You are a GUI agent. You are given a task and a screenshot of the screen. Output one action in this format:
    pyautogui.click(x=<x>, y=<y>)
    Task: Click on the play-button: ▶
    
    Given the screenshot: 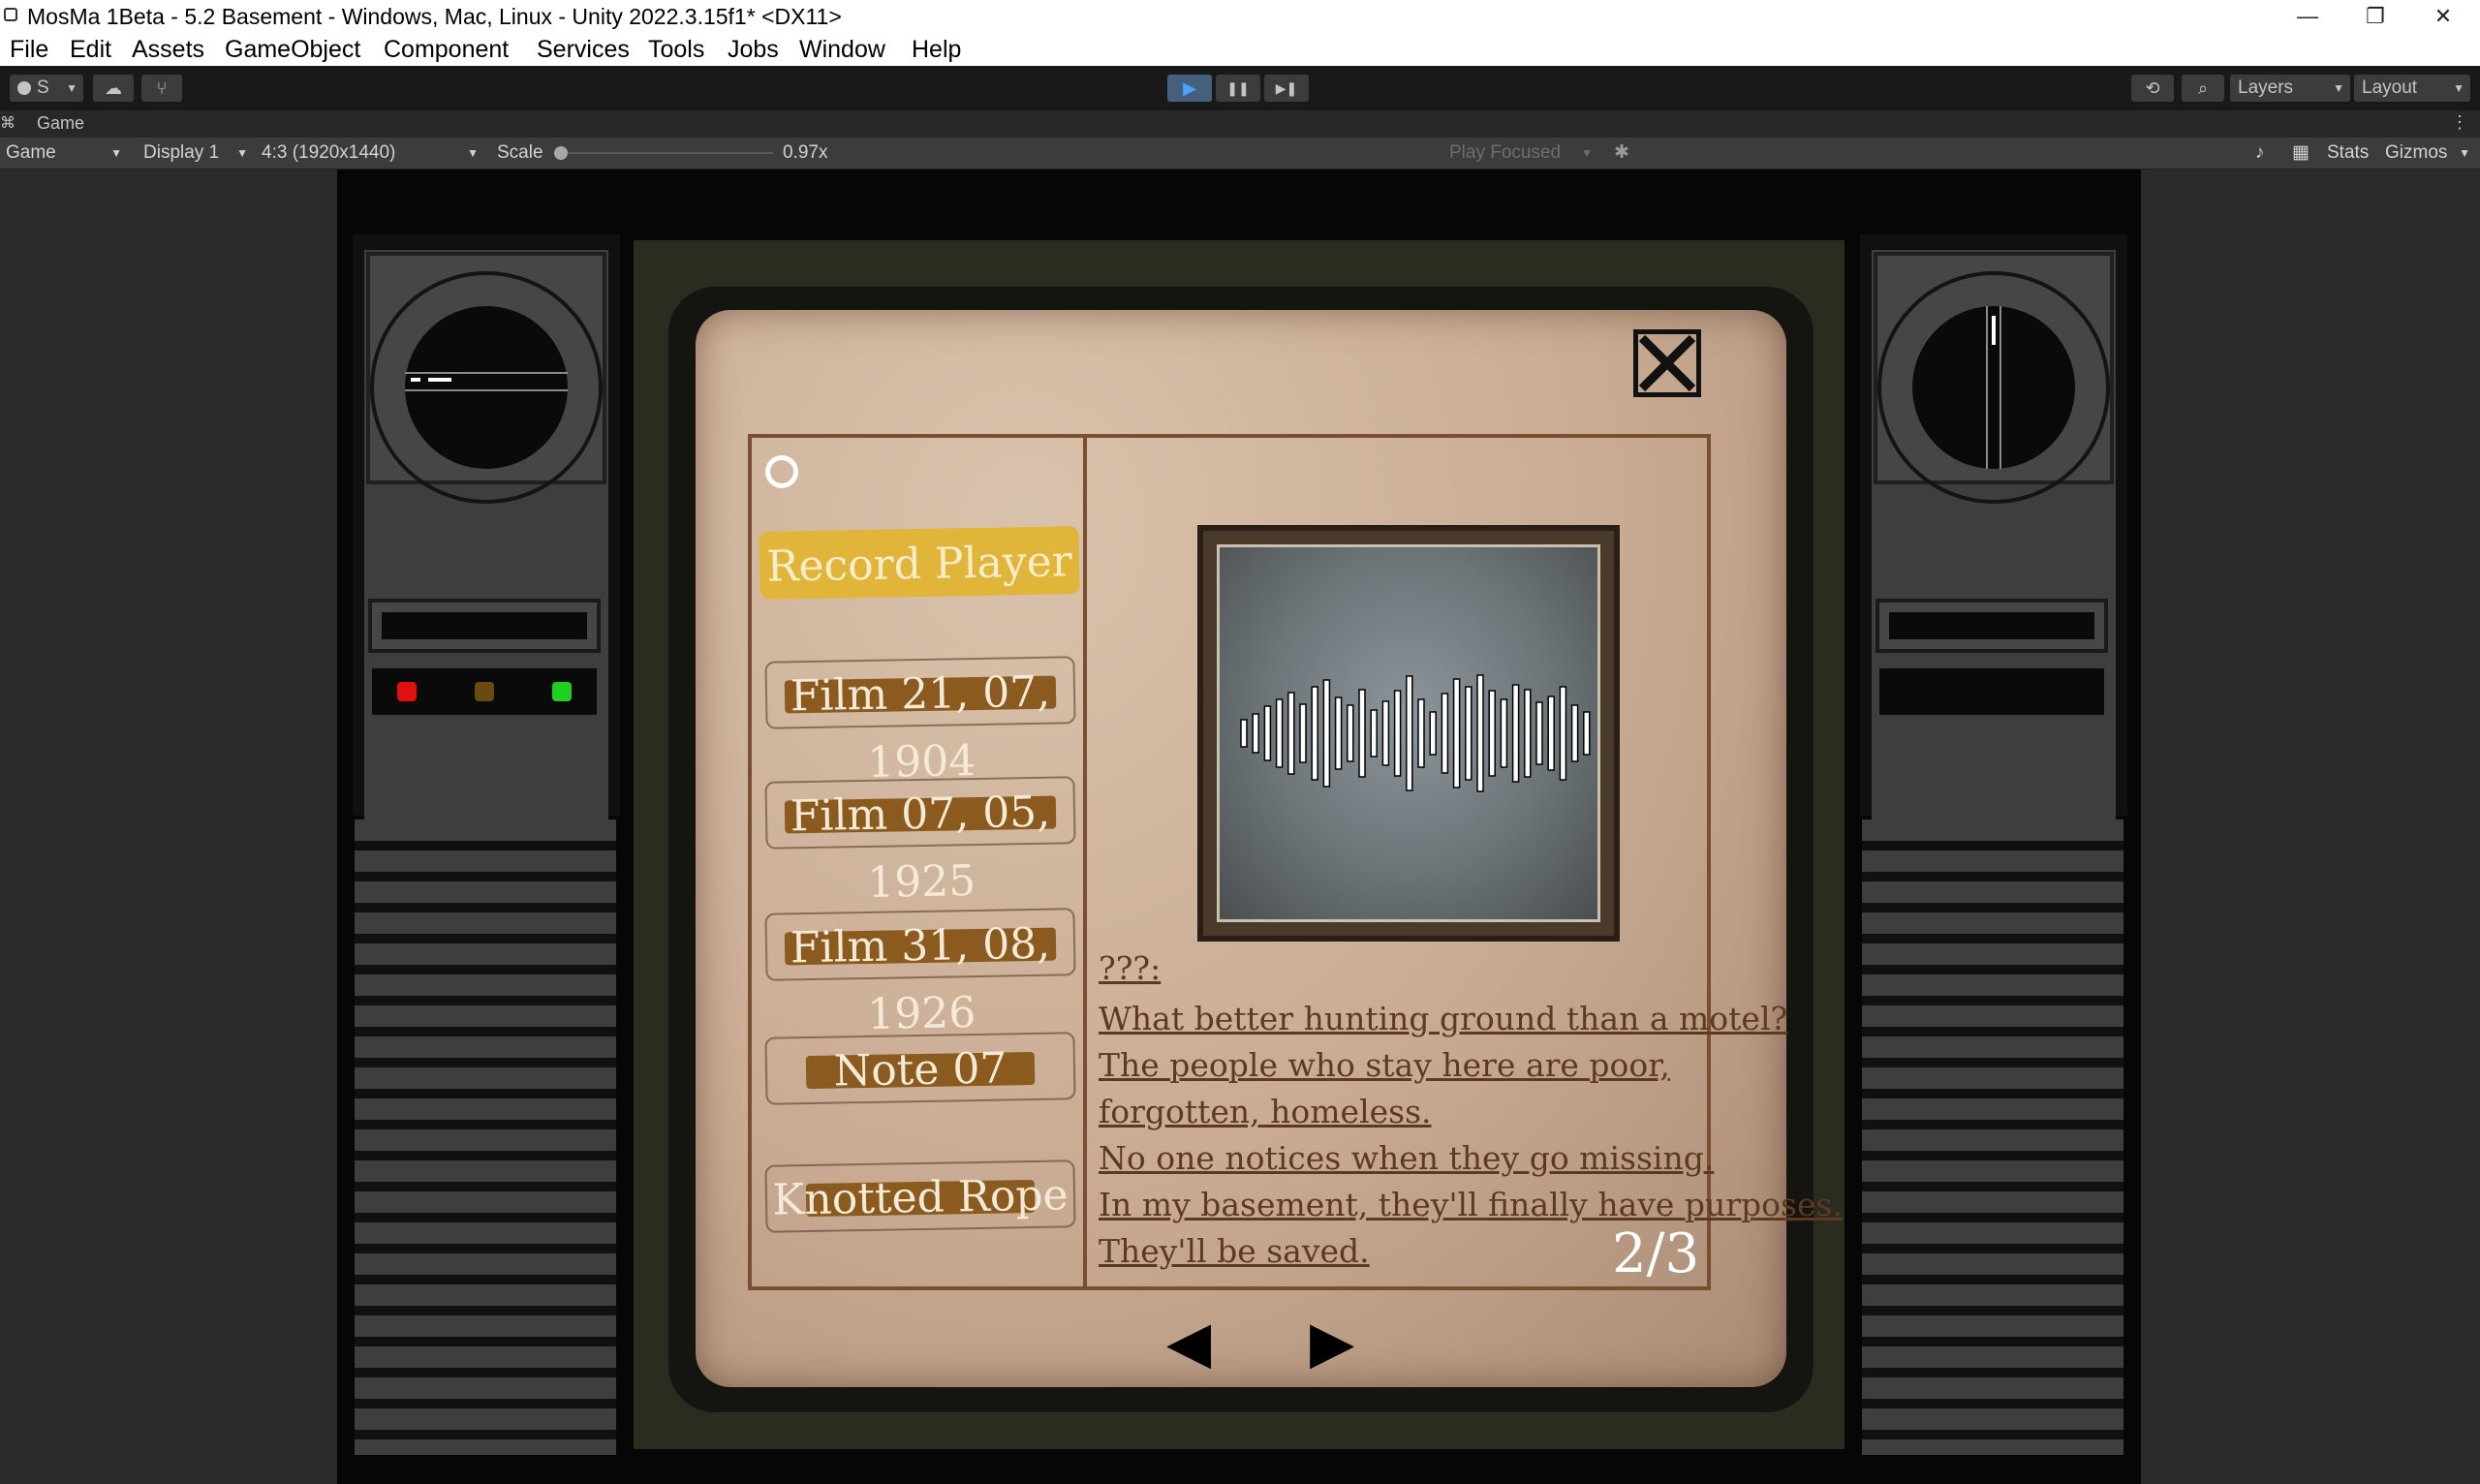 What is the action you would take?
    pyautogui.click(x=1189, y=88)
    